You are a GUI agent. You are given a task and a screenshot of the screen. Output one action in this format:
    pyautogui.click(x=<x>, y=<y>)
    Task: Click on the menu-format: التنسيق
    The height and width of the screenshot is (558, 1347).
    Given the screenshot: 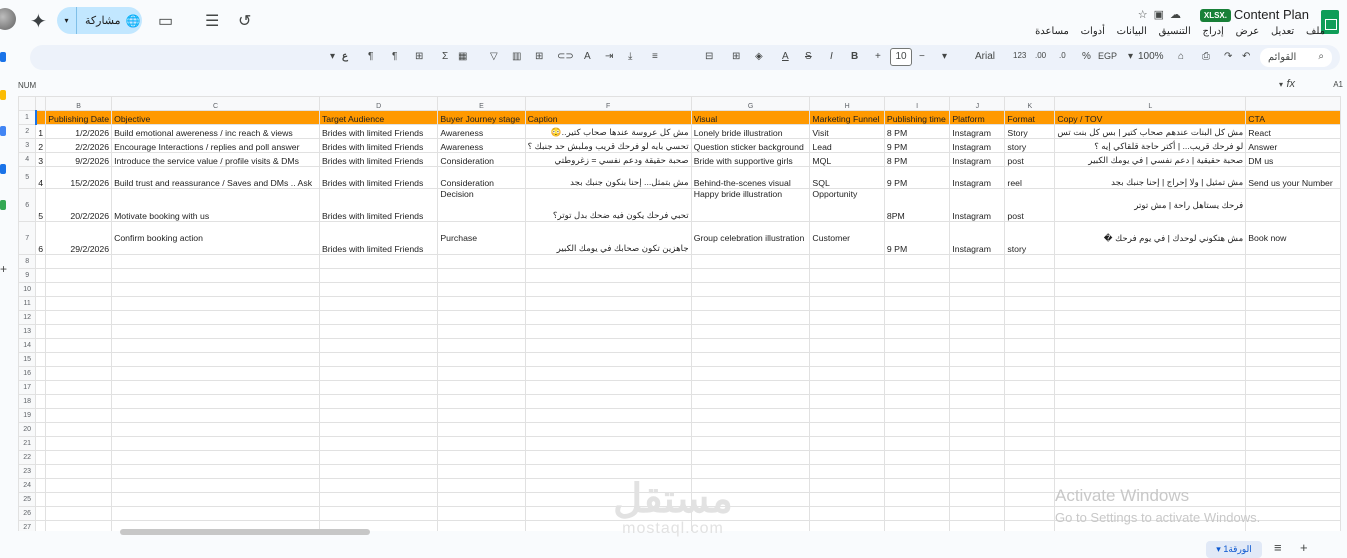 What is the action you would take?
    pyautogui.click(x=1175, y=31)
    